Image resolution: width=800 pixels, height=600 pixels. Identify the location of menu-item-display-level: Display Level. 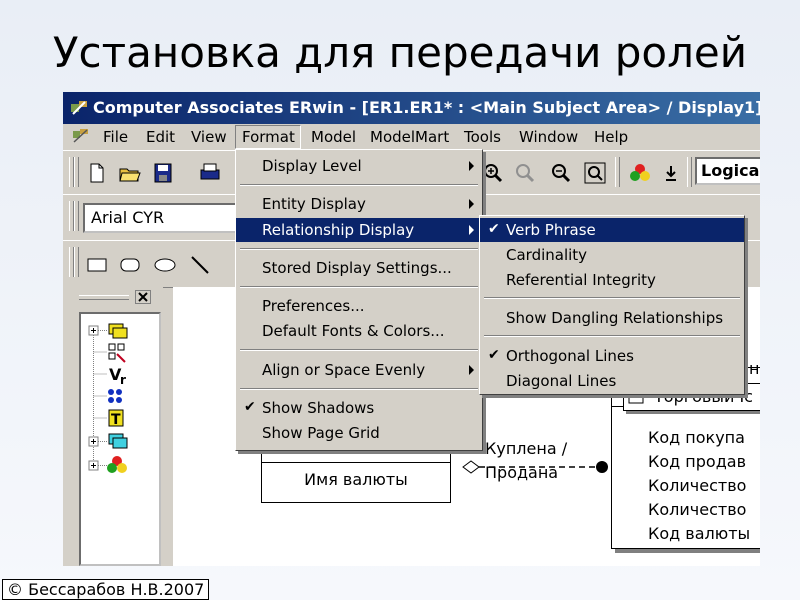
(359, 166).